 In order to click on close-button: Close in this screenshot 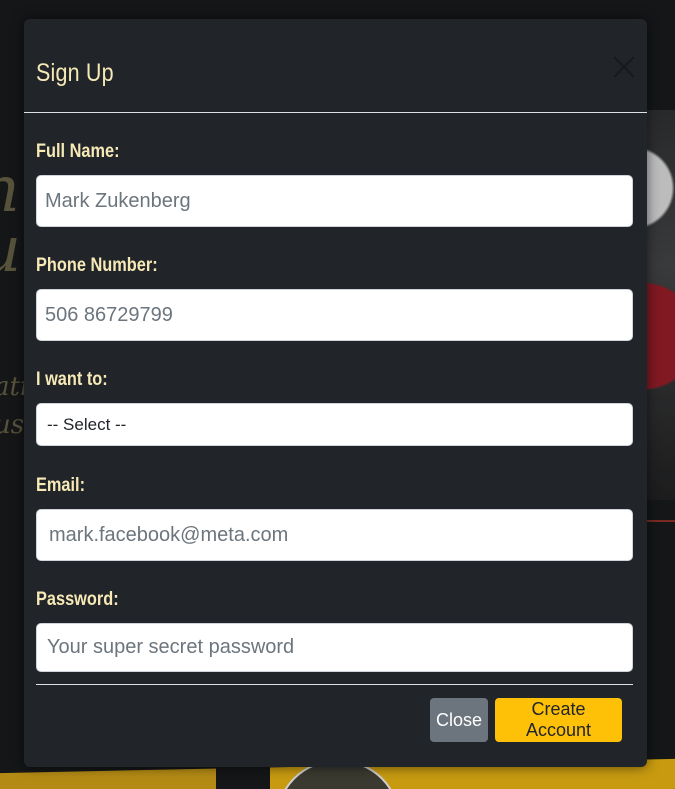, I will do `click(459, 720)`.